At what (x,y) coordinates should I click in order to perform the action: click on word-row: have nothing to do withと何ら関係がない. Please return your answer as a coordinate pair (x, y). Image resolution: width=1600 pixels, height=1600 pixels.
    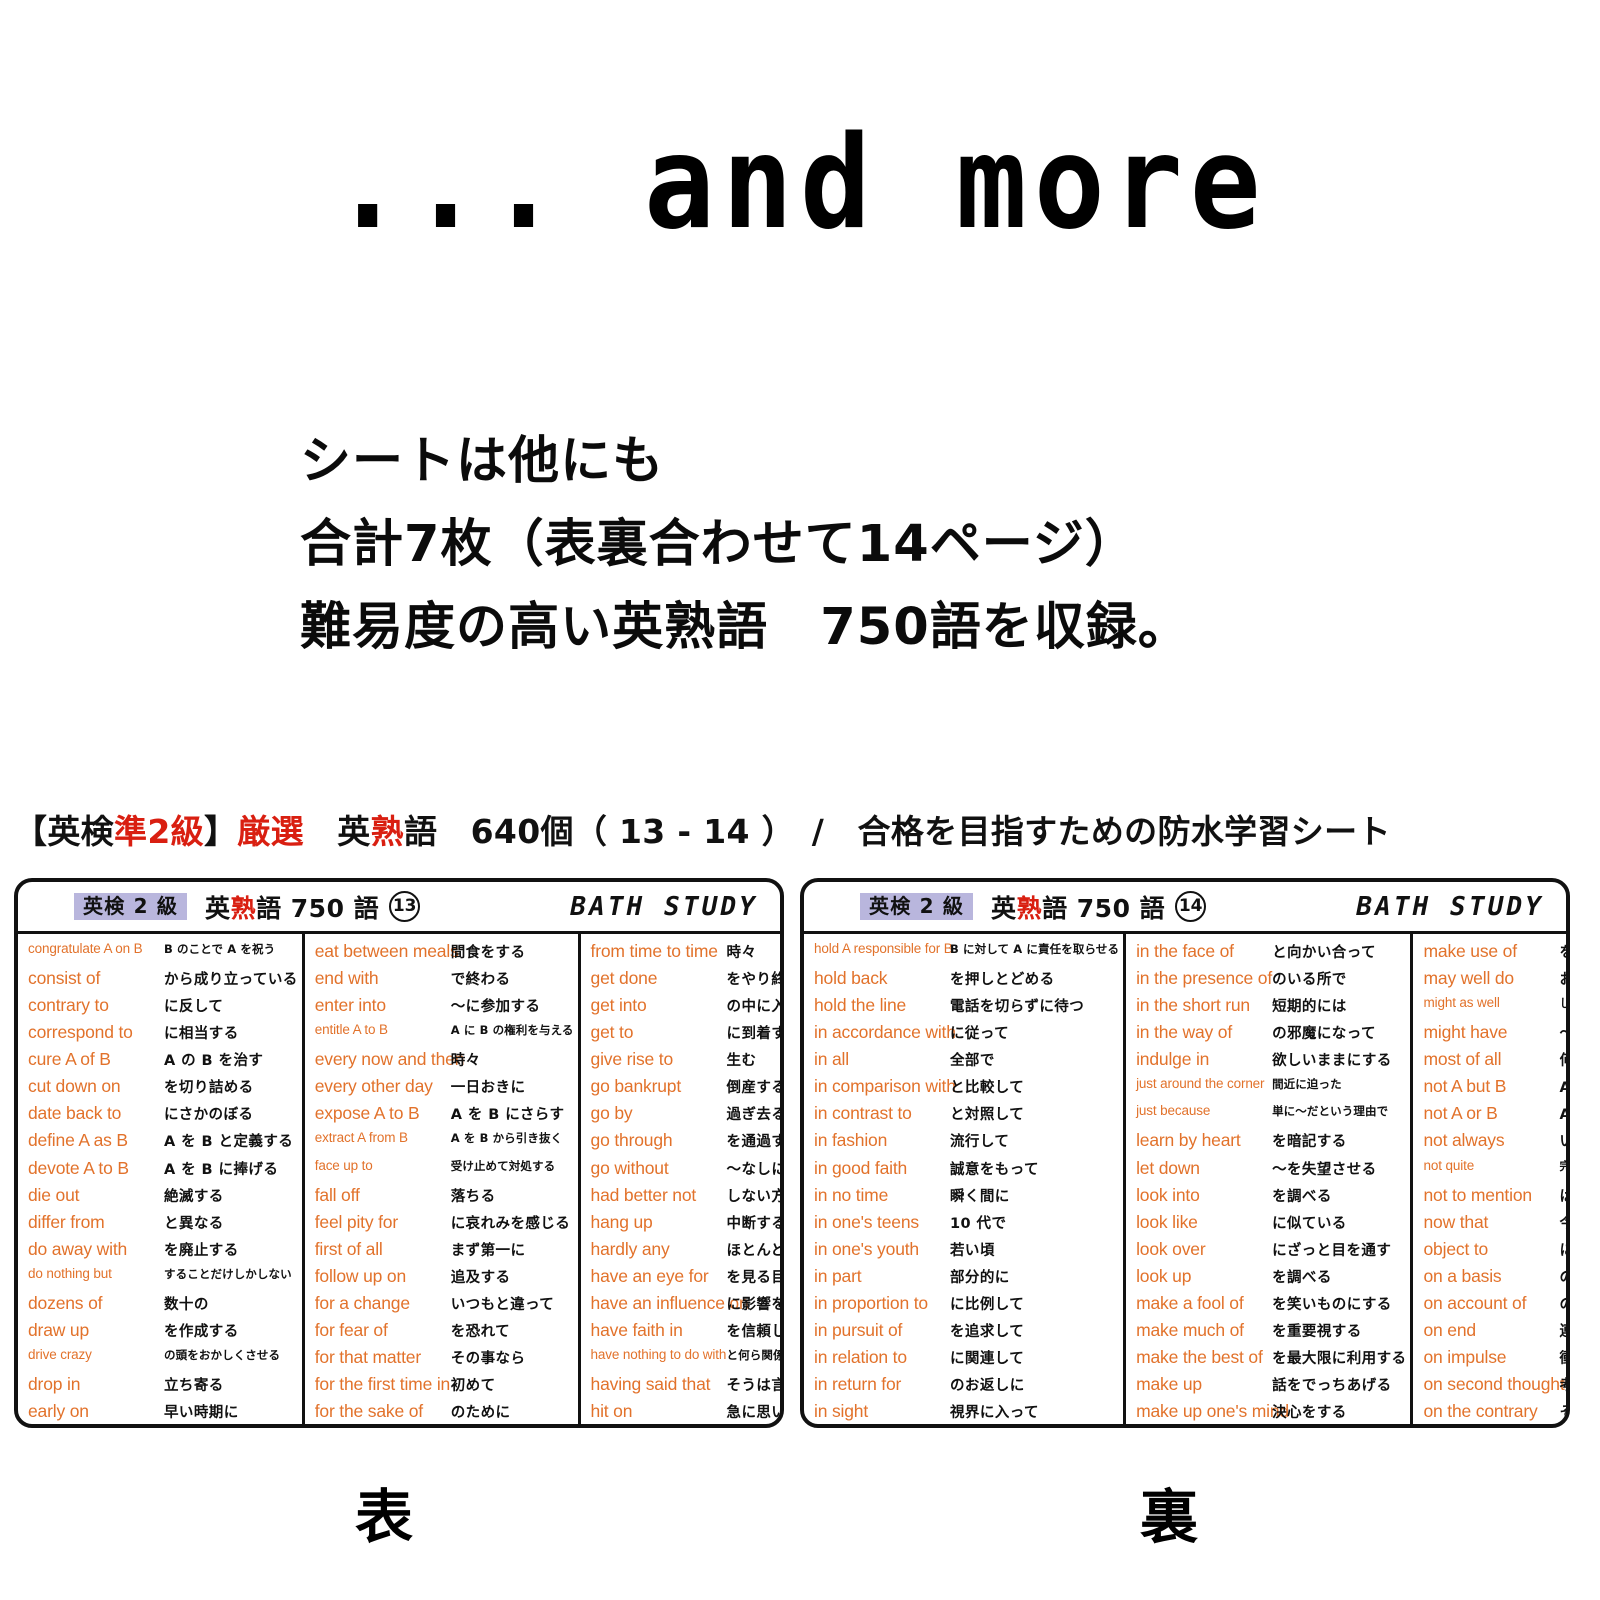
    Looking at the image, I should click on (685, 1360).